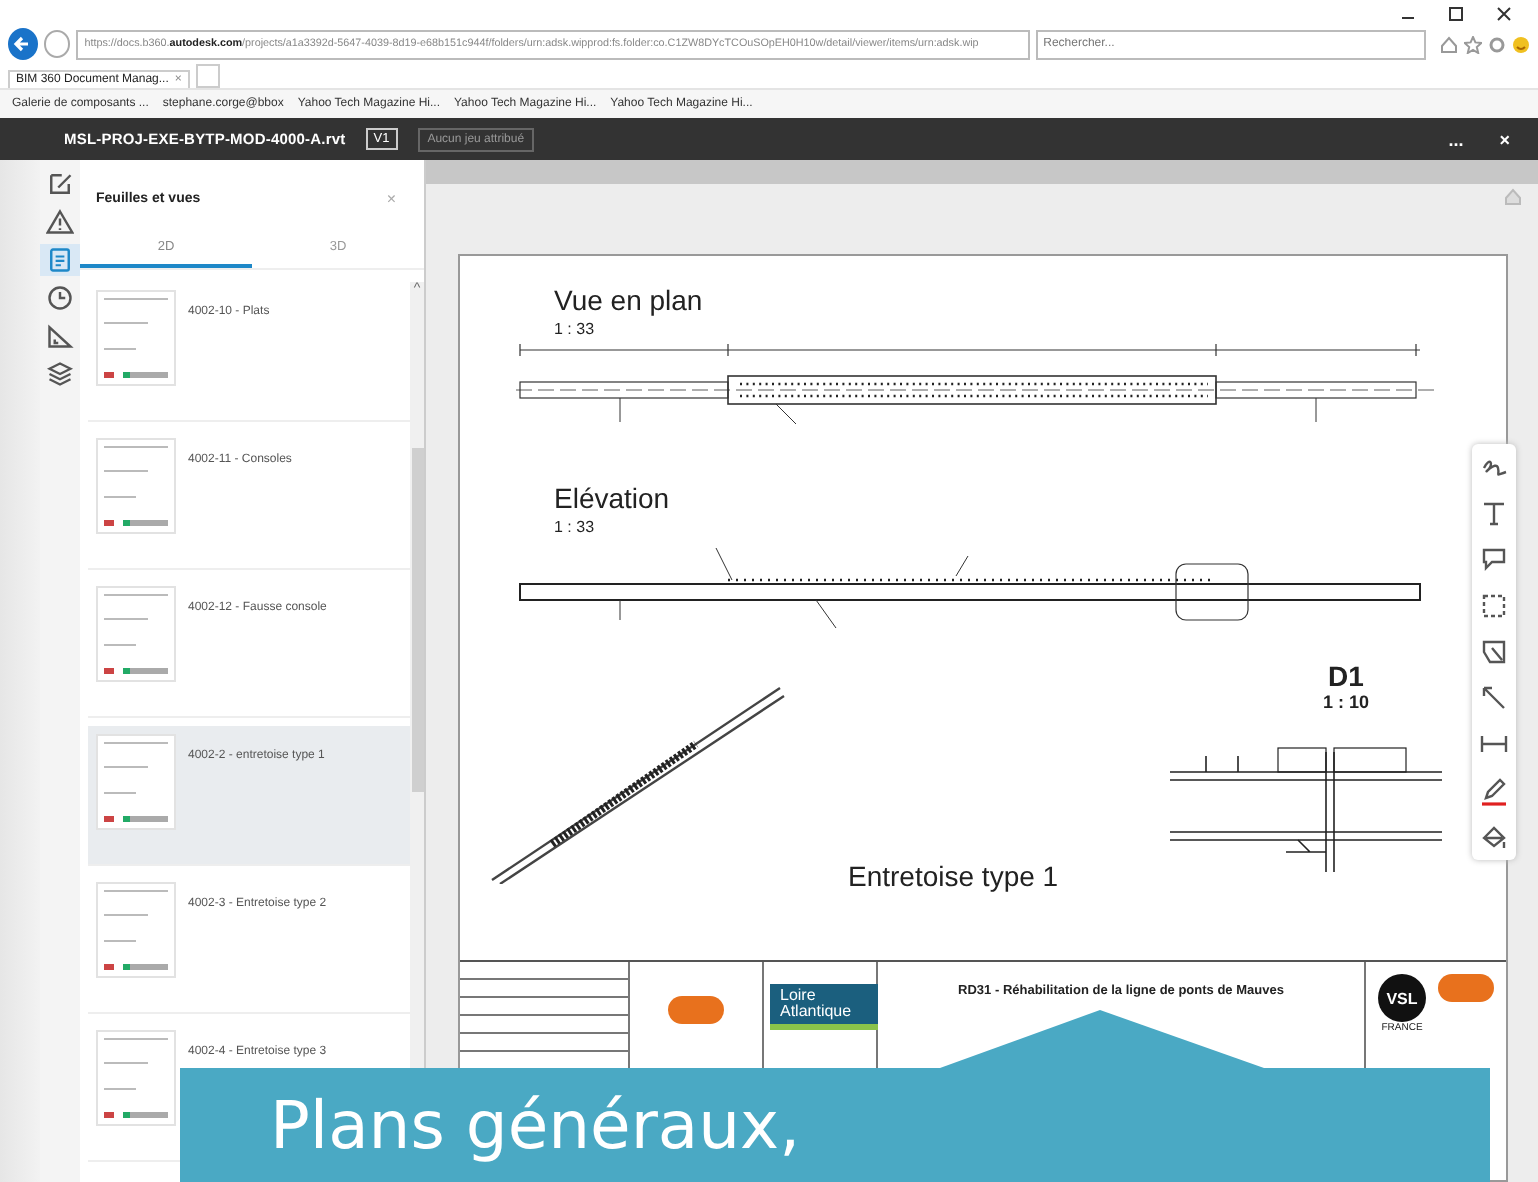 This screenshot has width=1538, height=1182. What do you see at coordinates (1345, 702) in the screenshot?
I see `scale-label: 1 : 10` at bounding box center [1345, 702].